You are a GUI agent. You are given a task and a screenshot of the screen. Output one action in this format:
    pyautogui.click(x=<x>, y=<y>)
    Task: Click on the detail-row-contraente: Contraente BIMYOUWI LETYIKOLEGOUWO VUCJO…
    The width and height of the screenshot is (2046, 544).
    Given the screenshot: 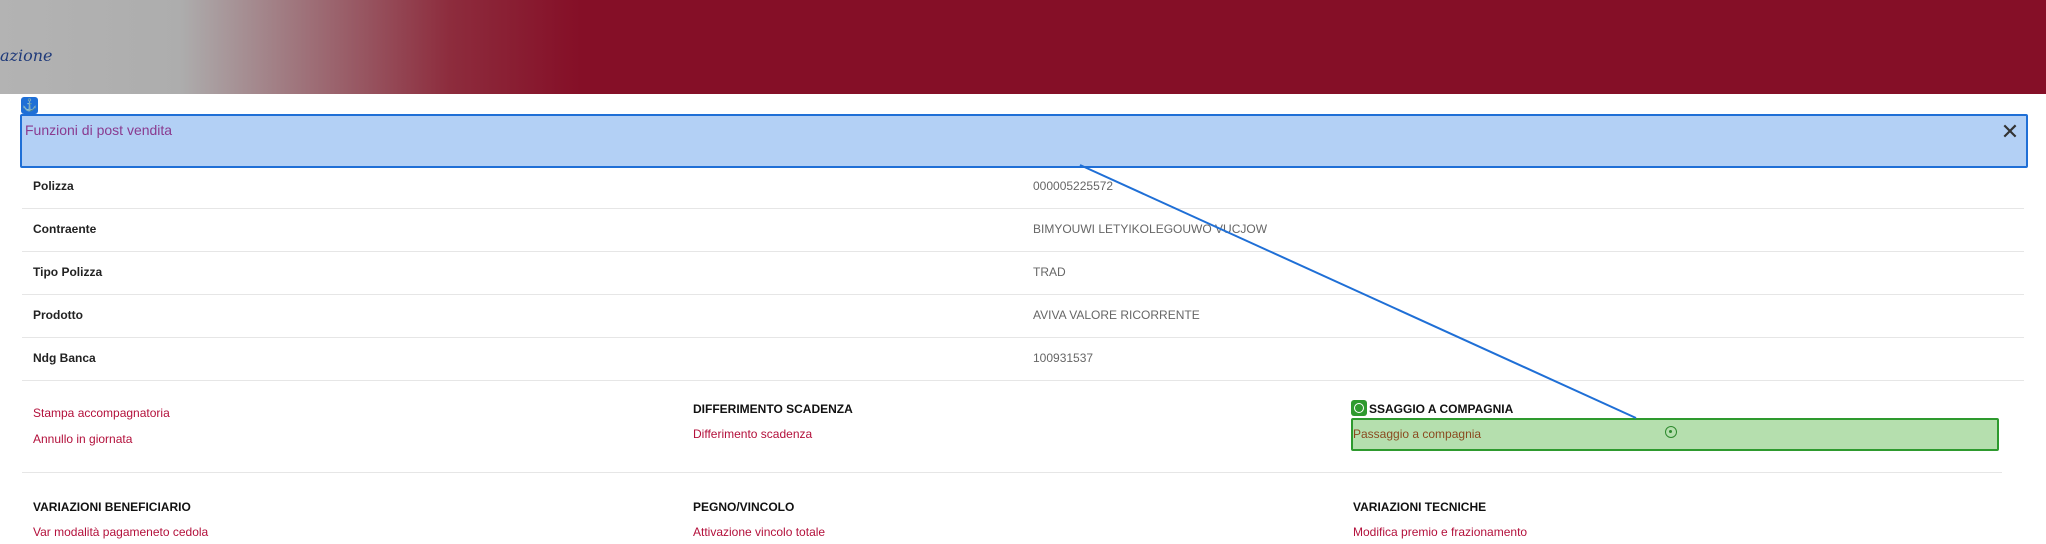 What is the action you would take?
    pyautogui.click(x=1023, y=230)
    